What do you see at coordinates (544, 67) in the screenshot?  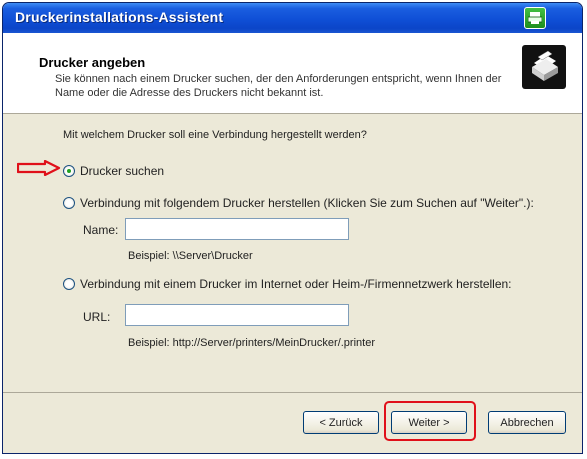 I see `printer-icon` at bounding box center [544, 67].